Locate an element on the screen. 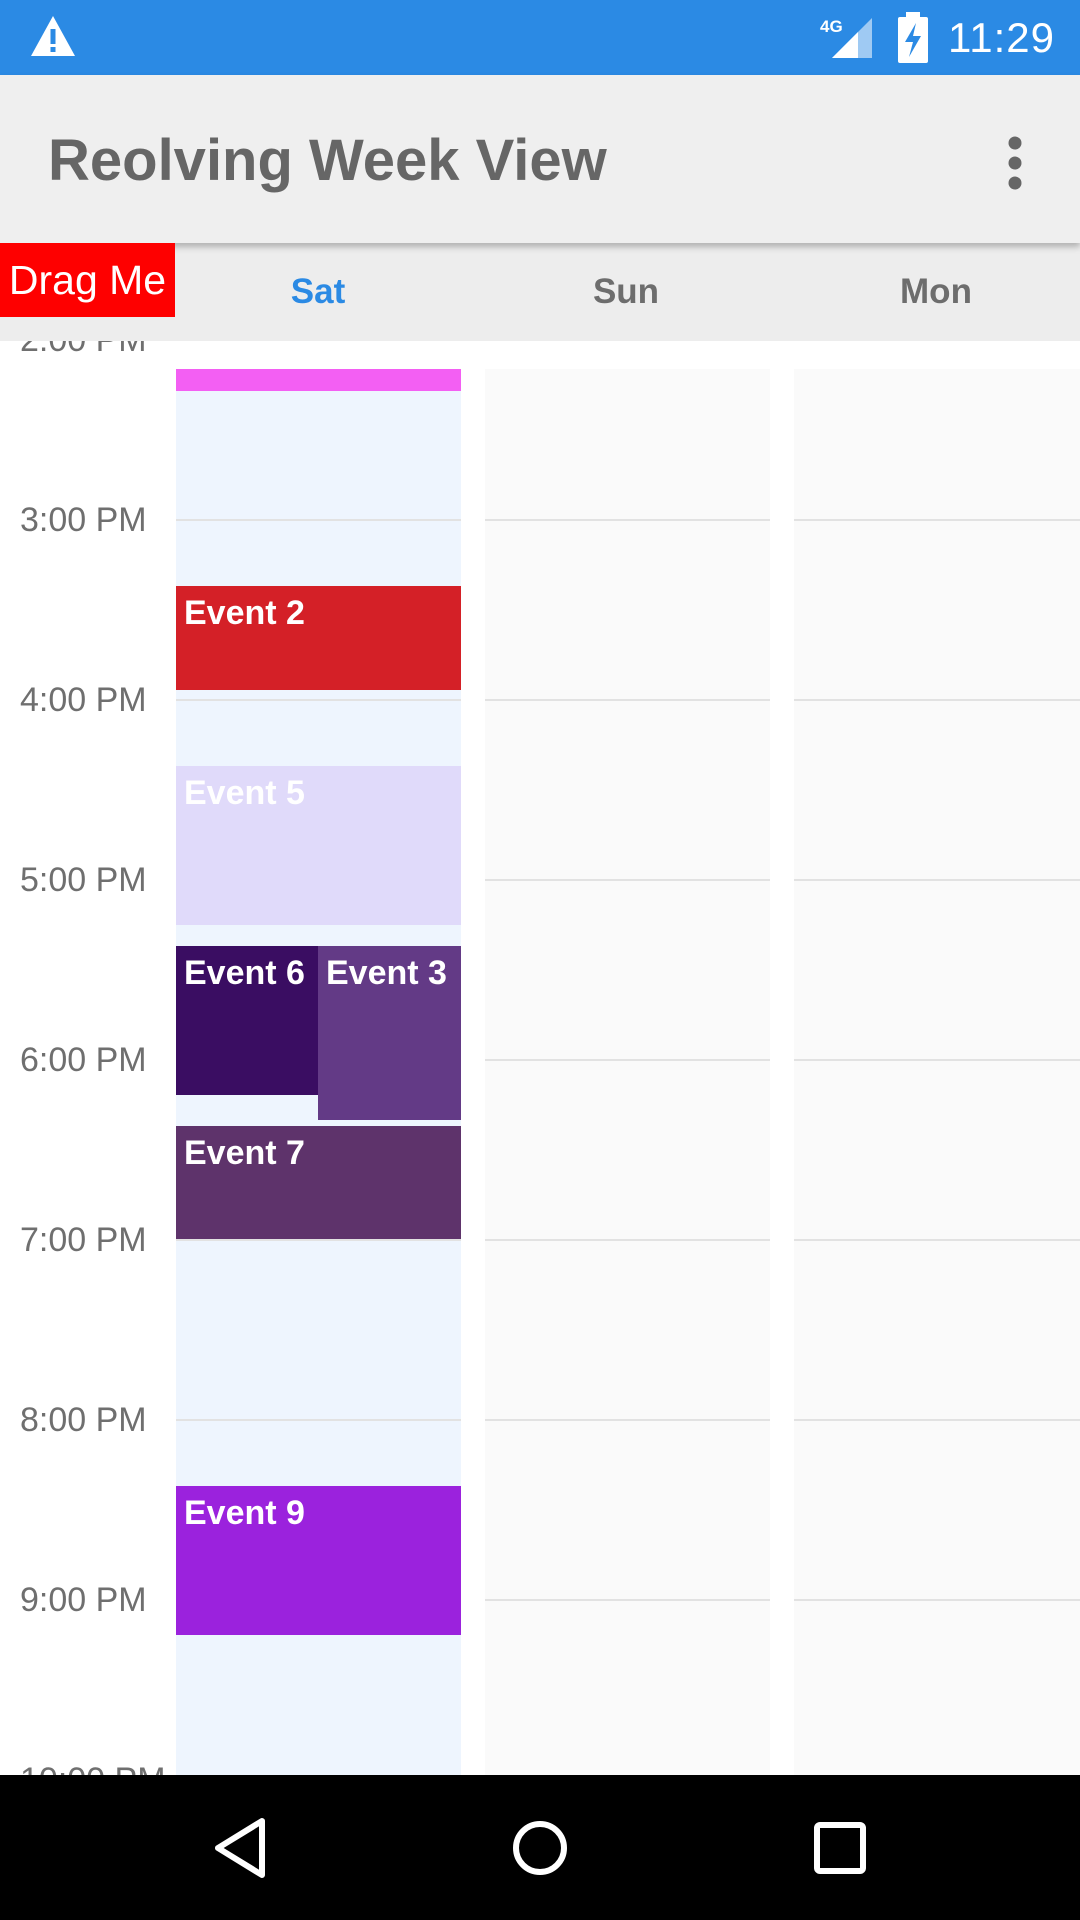  drag-me-button: Drag Me is located at coordinates (87, 280).